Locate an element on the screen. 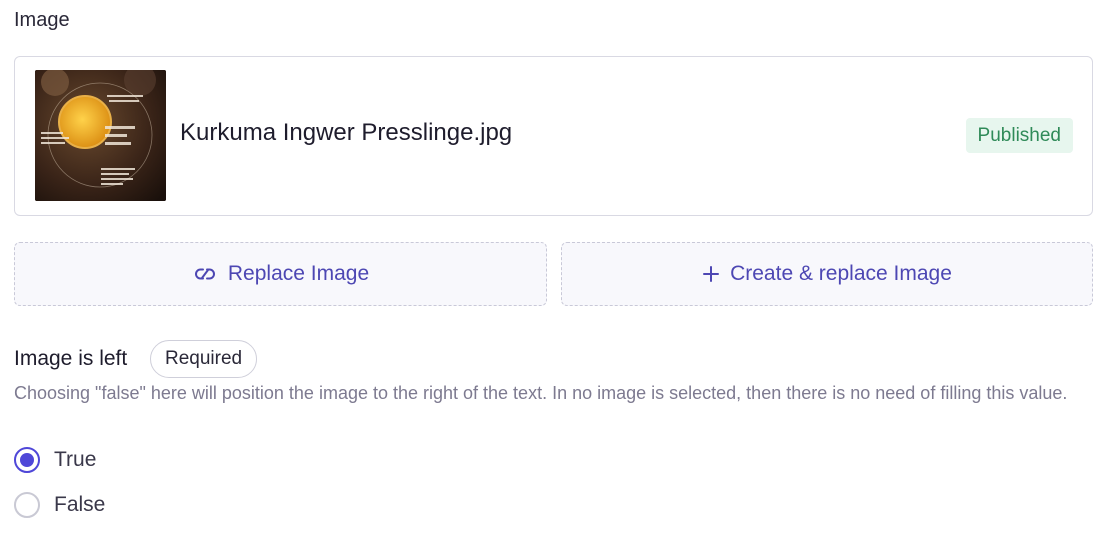  radio-option-true: True is located at coordinates (55, 460).